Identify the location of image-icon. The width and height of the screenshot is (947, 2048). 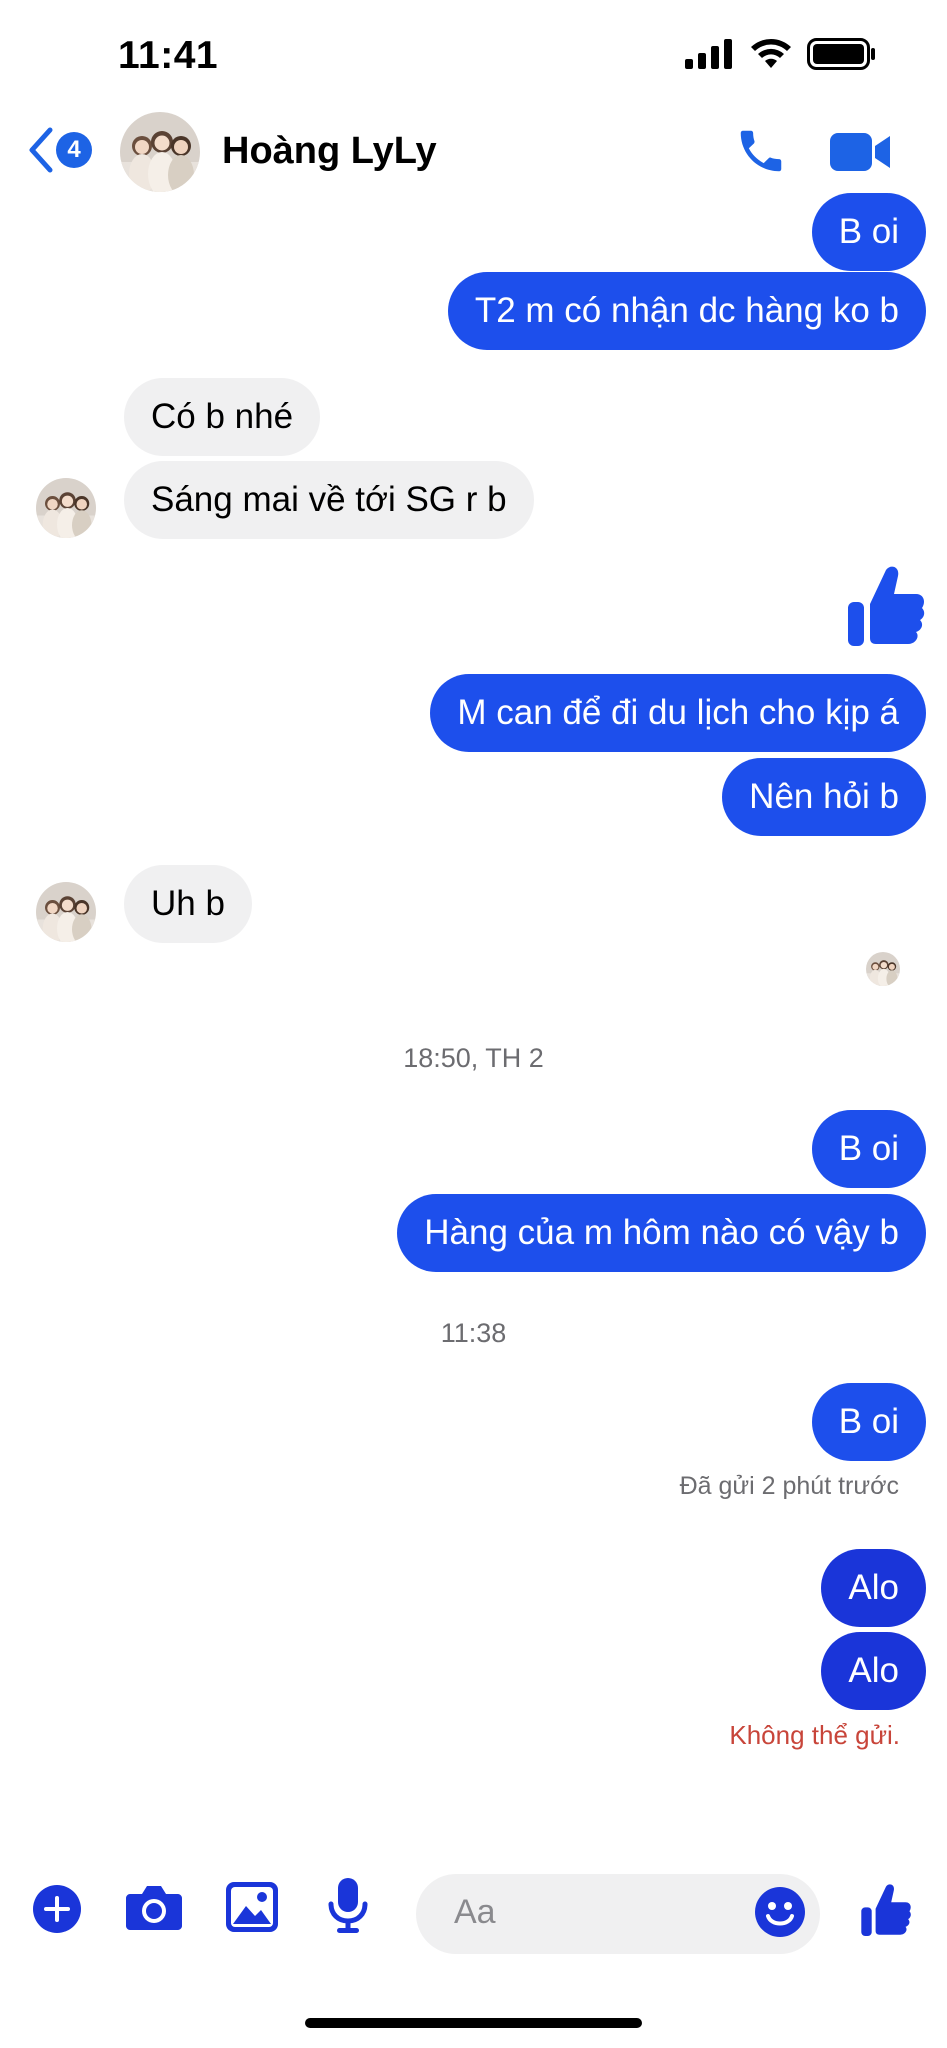
(252, 1907).